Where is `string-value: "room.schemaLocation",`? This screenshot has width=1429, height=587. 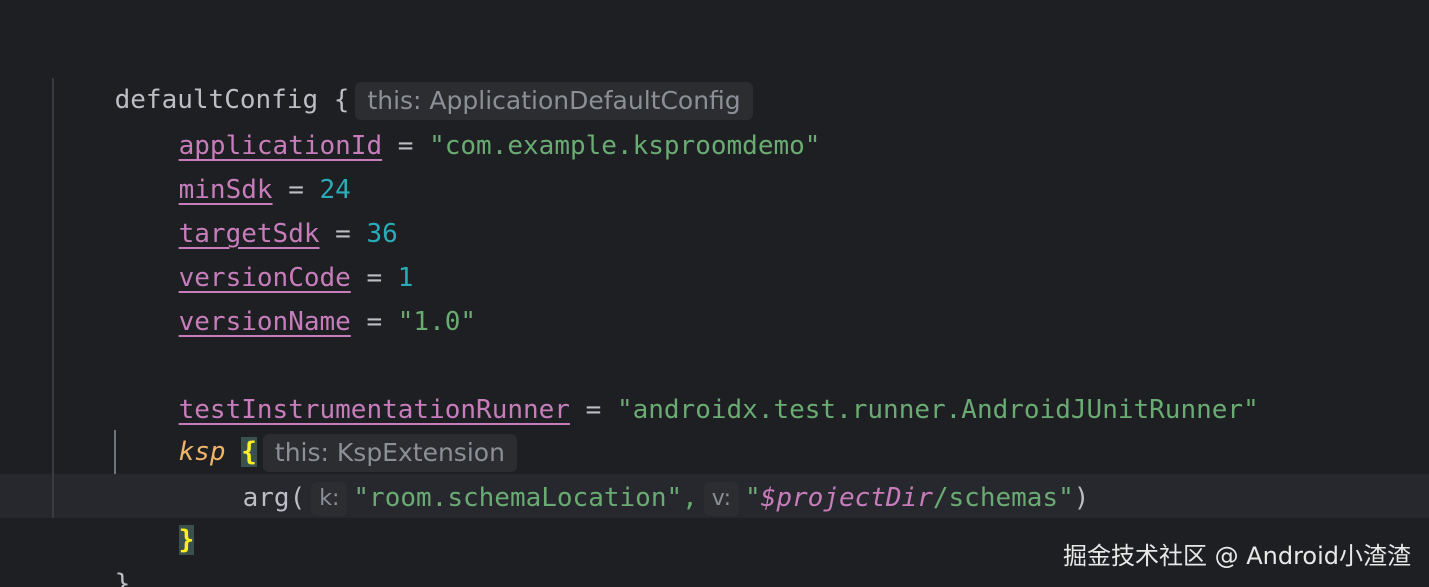 string-value: "room.schemaLocation", is located at coordinates (525, 498).